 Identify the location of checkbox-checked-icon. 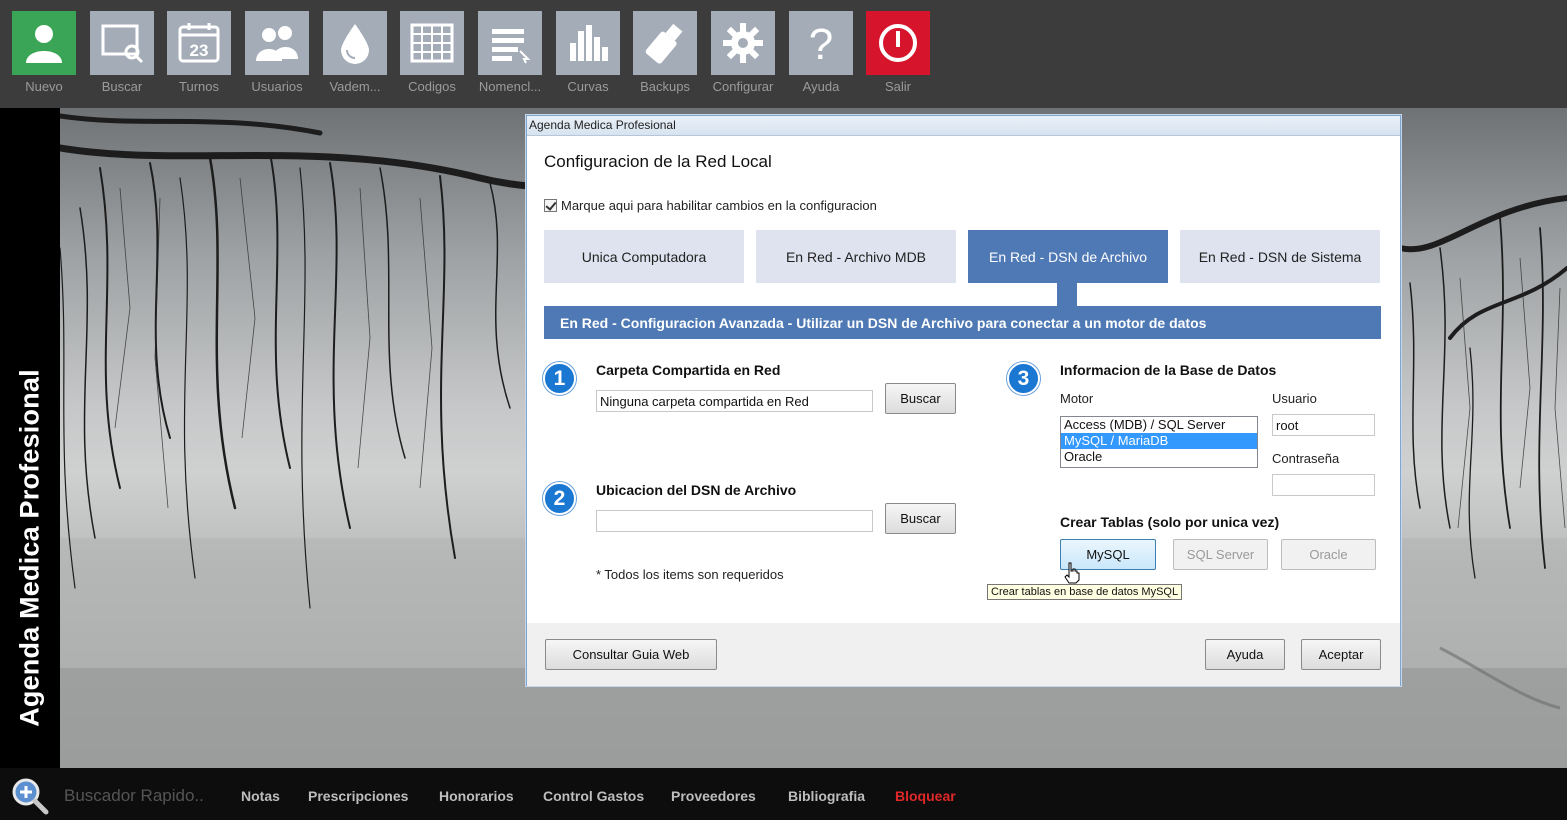
(550, 205).